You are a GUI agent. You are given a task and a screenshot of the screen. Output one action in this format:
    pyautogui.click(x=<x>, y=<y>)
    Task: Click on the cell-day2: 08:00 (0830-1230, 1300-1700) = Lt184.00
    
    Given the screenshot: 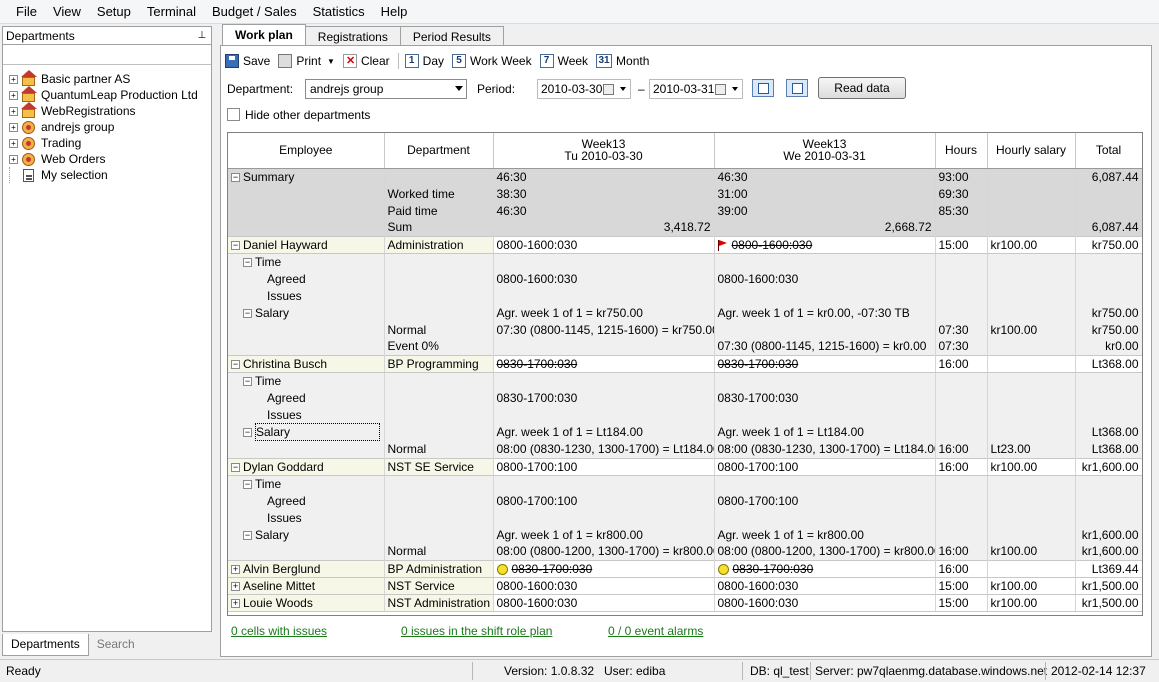 What is the action you would take?
    pyautogui.click(x=825, y=449)
    